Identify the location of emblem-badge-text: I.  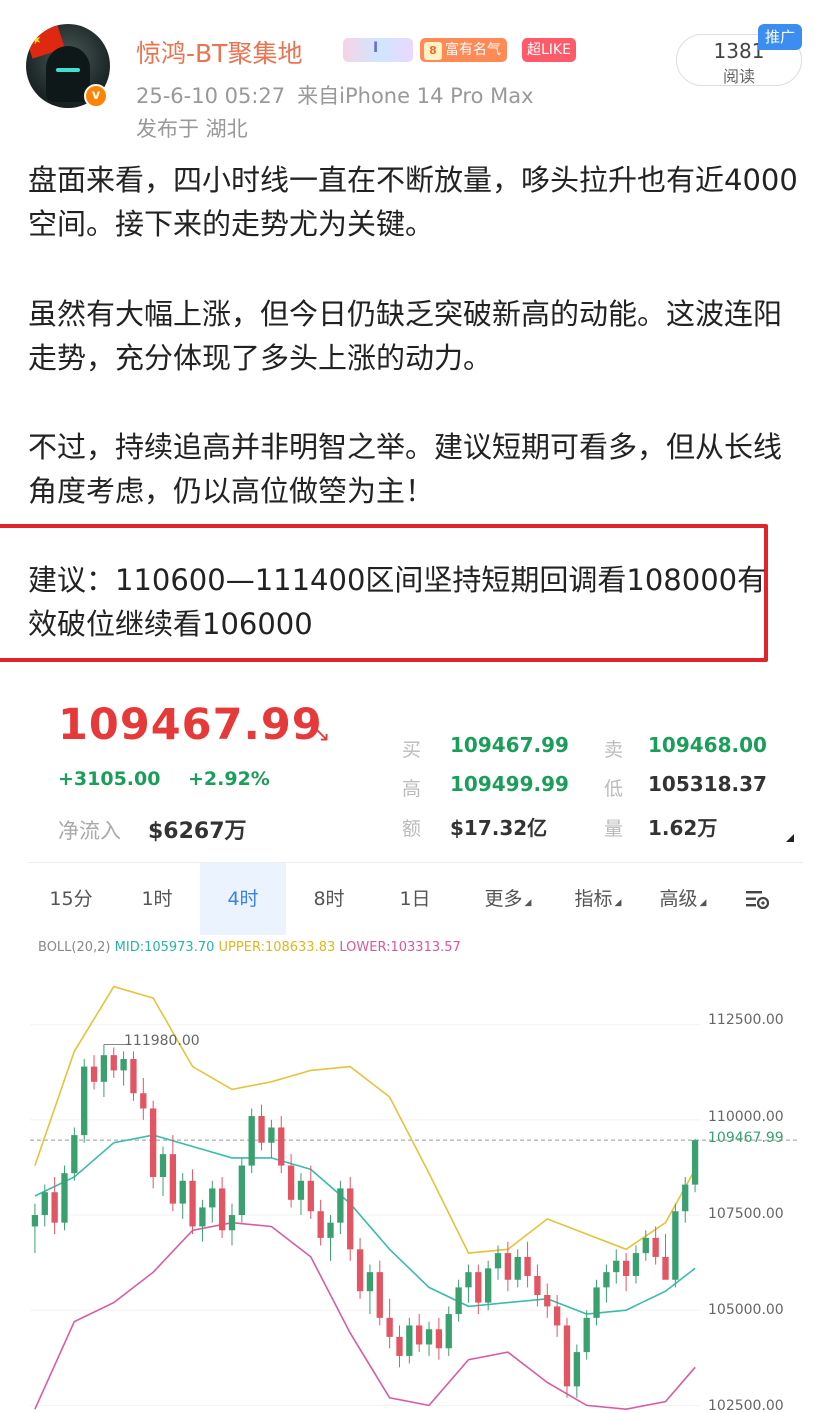
(376, 48).